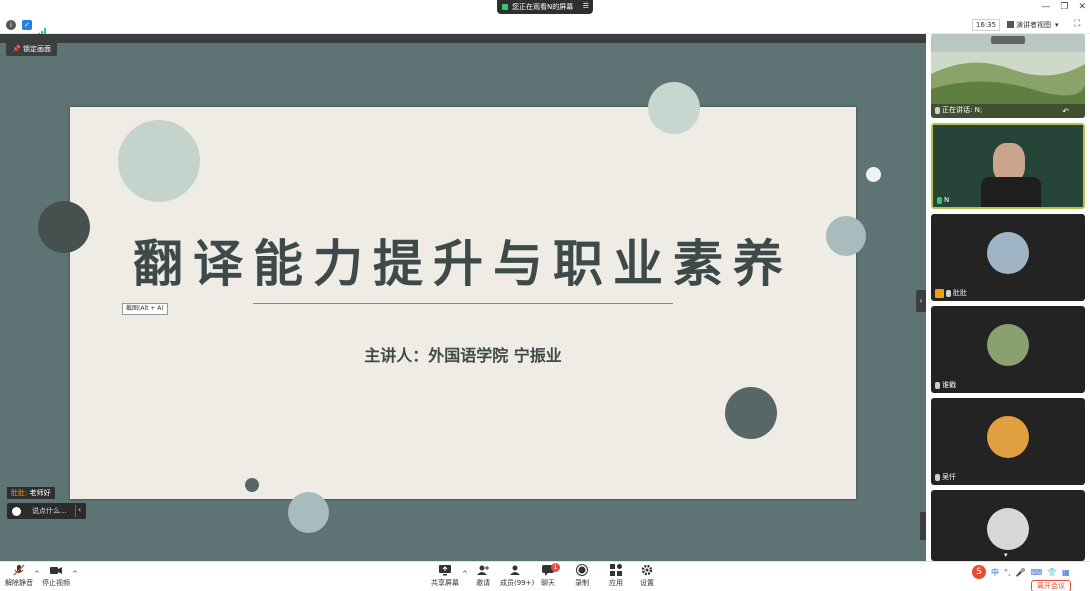  What do you see at coordinates (647, 583) in the screenshot?
I see `settings-label: 设置` at bounding box center [647, 583].